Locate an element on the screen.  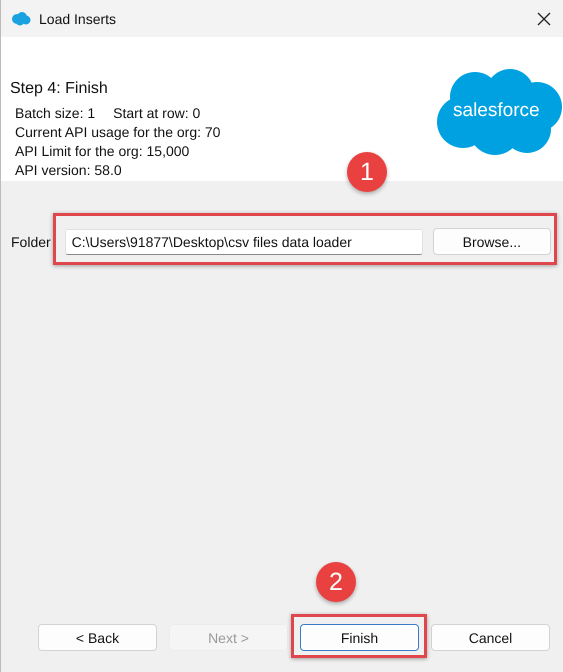
info-text: API Limit for the org: 15,000 is located at coordinates (102, 151).